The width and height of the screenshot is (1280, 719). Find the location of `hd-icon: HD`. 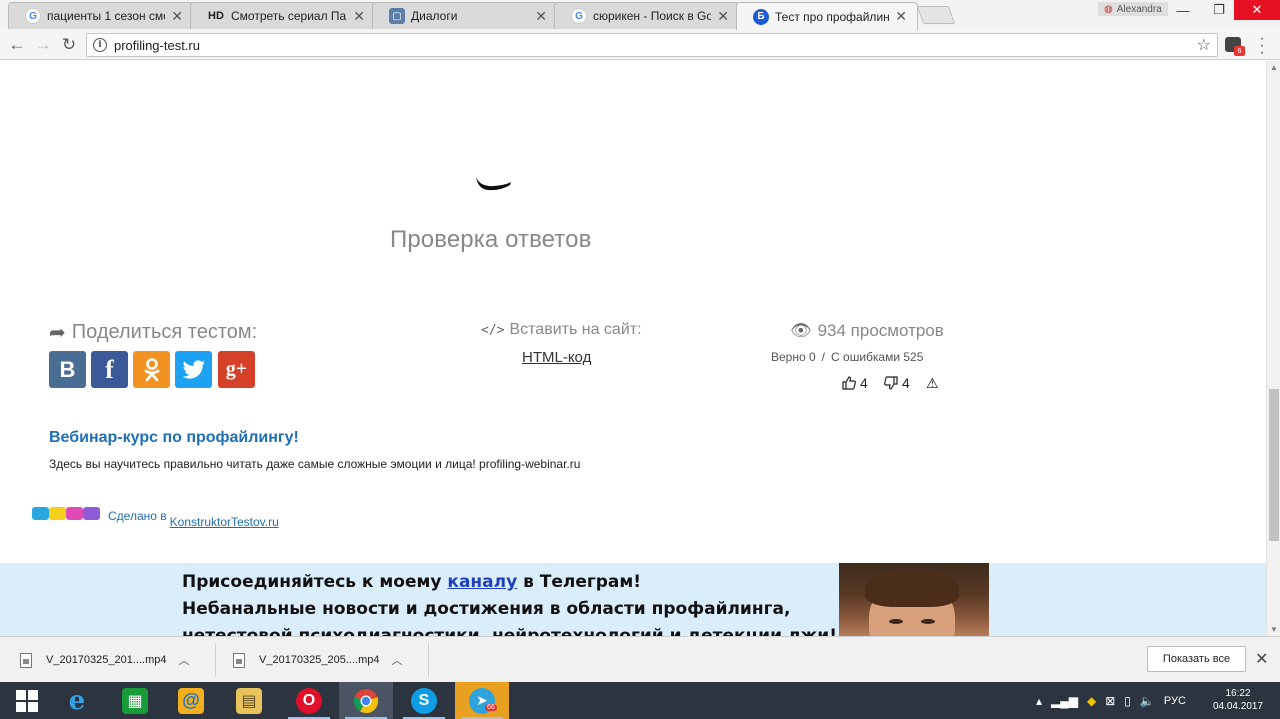

hd-icon: HD is located at coordinates (216, 16).